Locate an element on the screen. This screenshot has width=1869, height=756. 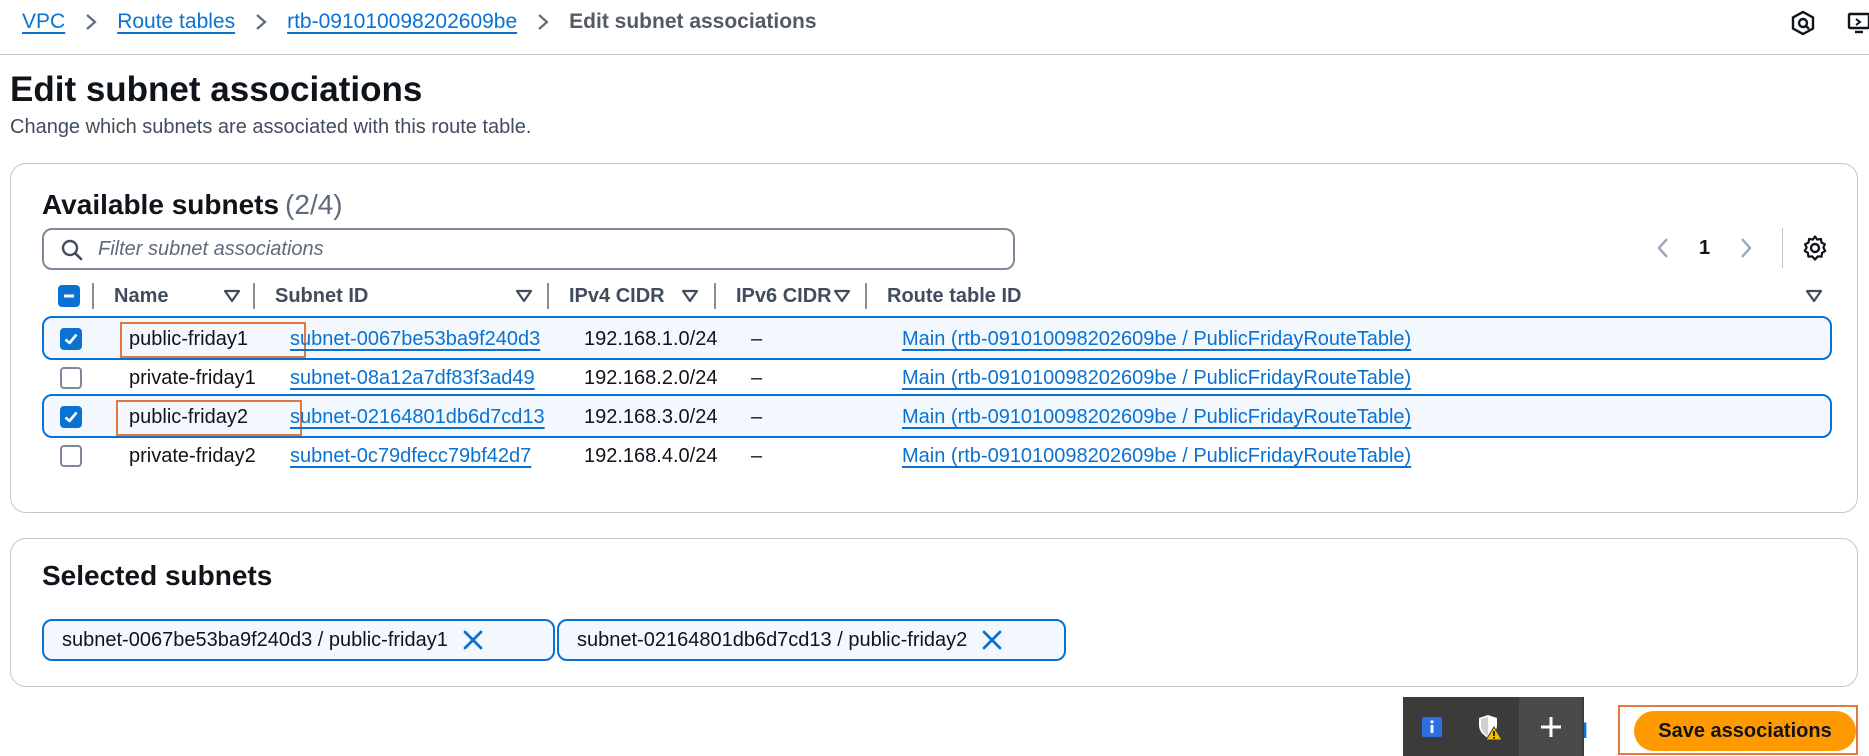
breadcrumb-route-tables-link: Route tables is located at coordinates (176, 22).